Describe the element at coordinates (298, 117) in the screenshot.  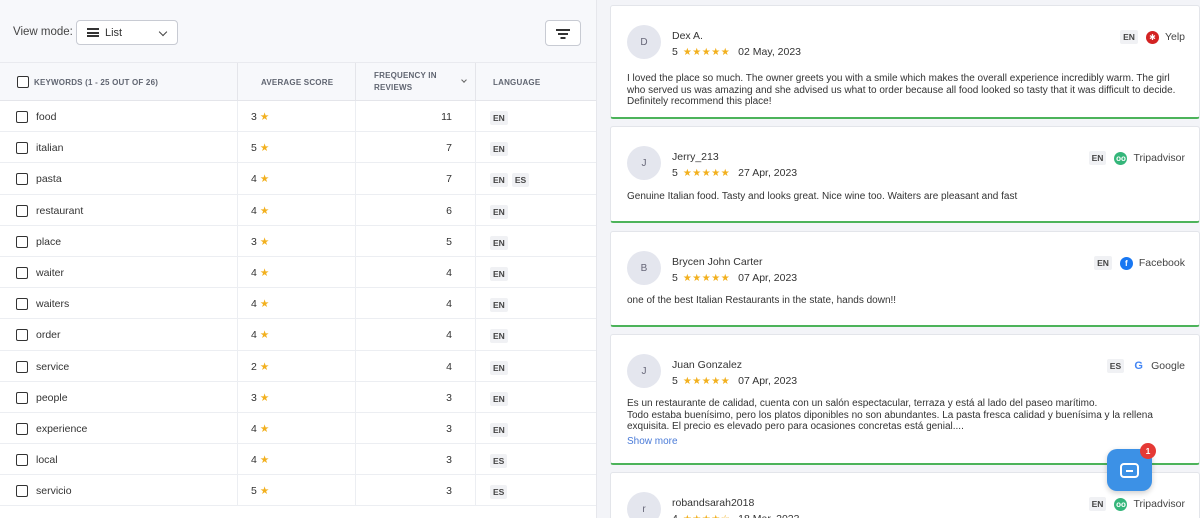
I see `table-row: food 3 ★ 11 EN` at that location.